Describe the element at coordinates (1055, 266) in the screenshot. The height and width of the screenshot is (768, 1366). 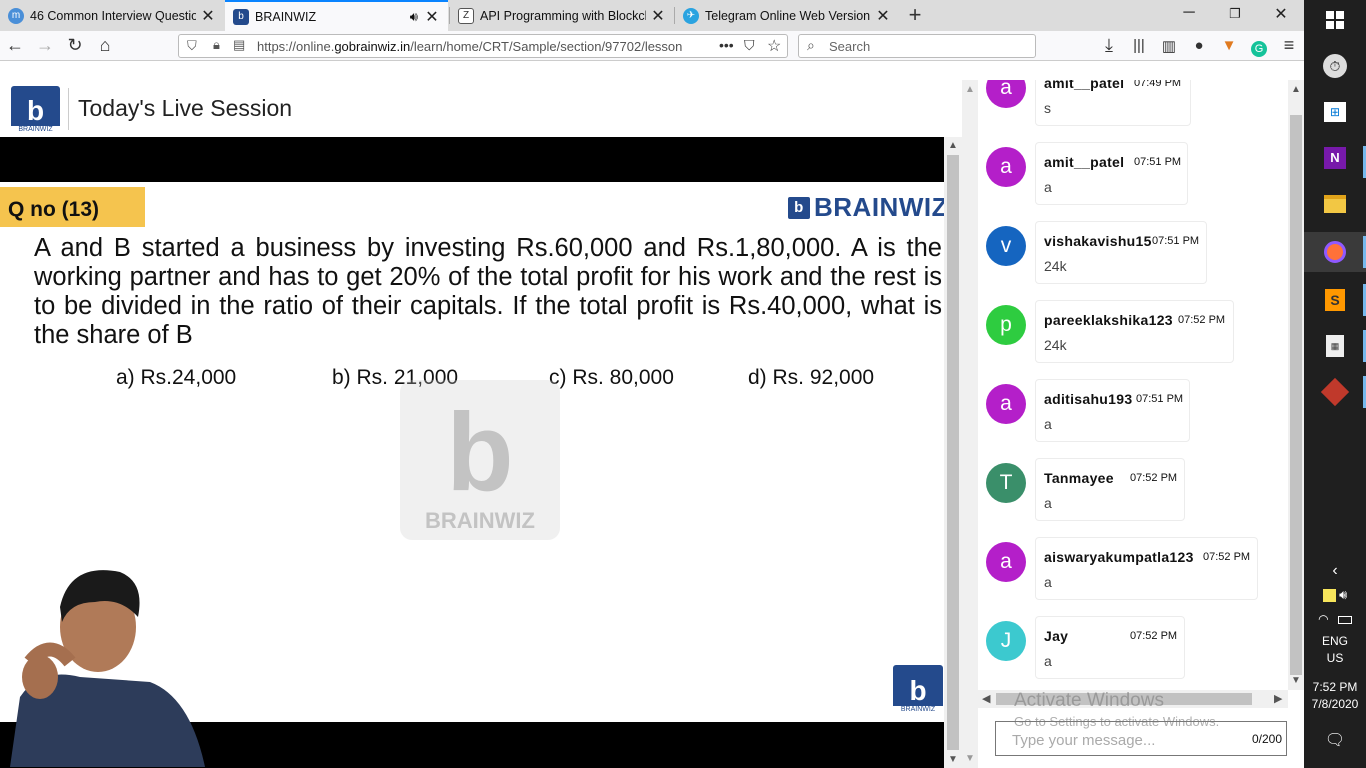
I see `message-text: 24k` at that location.